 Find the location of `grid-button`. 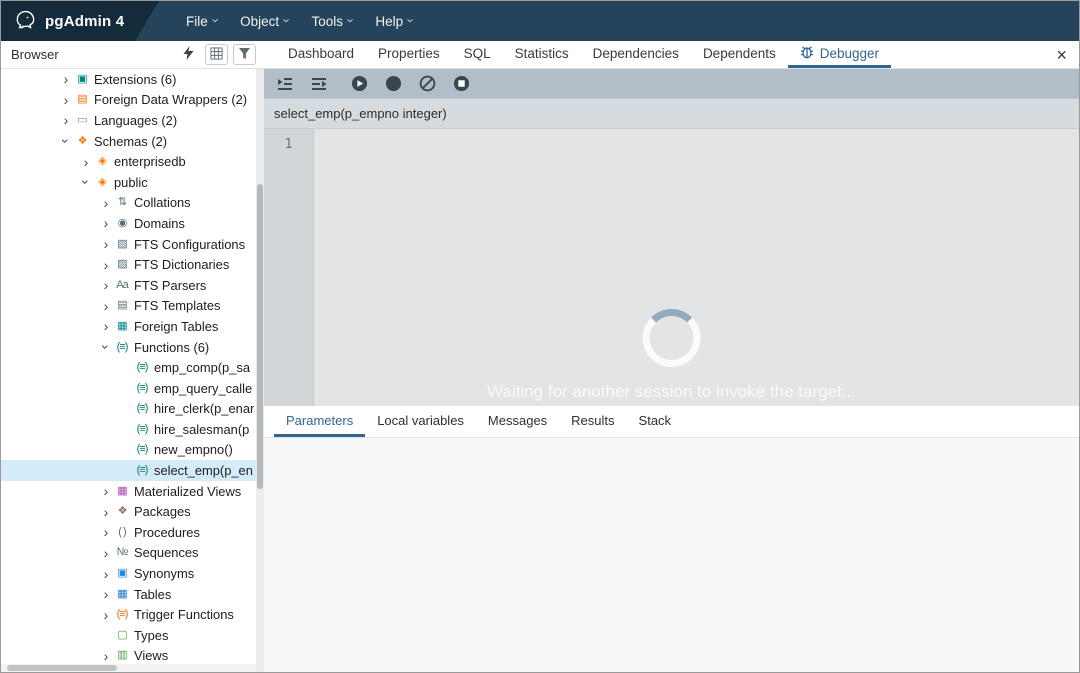

grid-button is located at coordinates (216, 54).